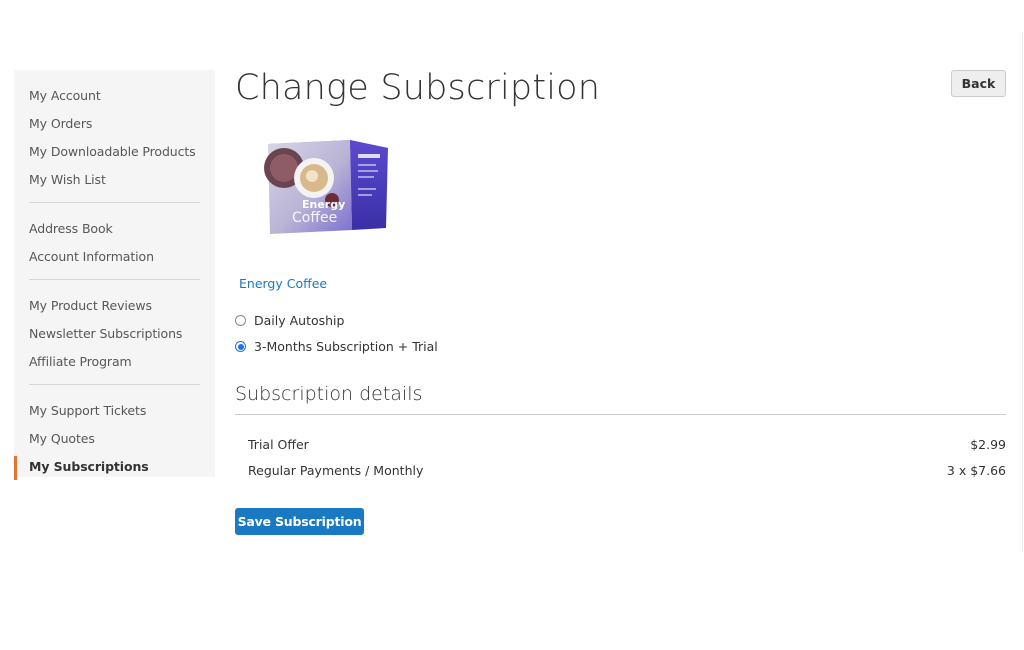  What do you see at coordinates (329, 394) in the screenshot?
I see `subscription-details-title: Subscription details` at bounding box center [329, 394].